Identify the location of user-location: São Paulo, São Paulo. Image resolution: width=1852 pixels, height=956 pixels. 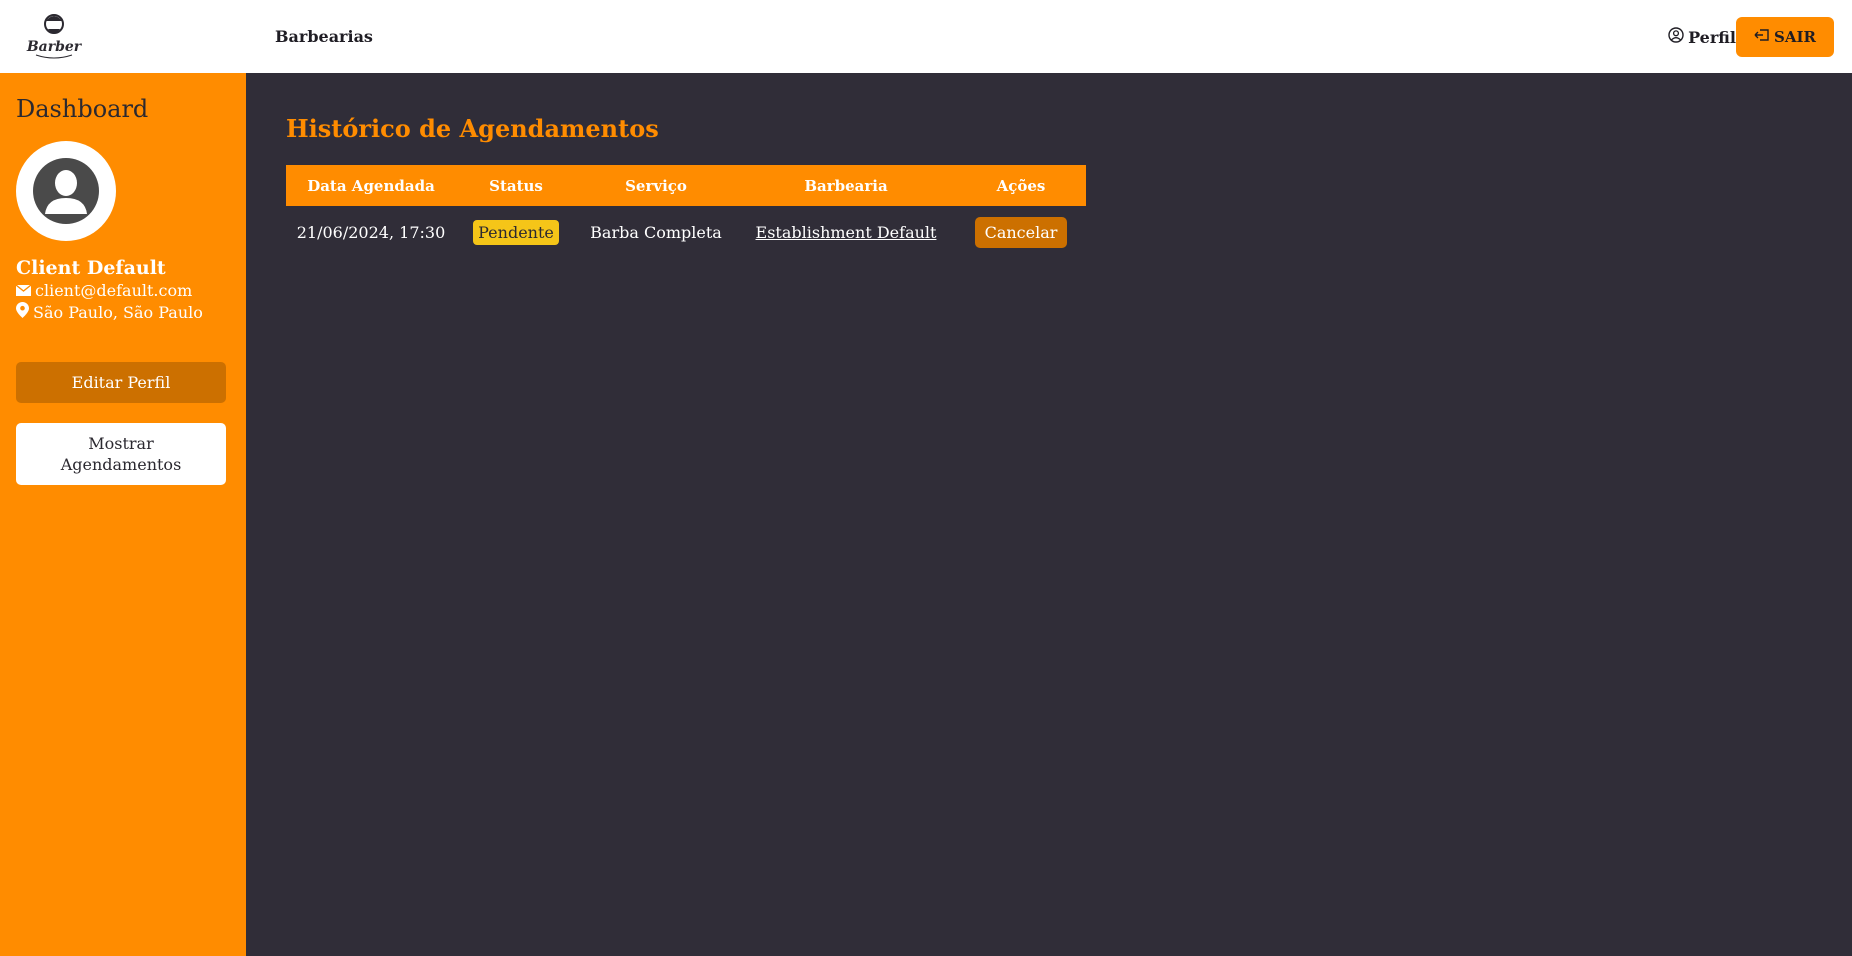
(109, 312).